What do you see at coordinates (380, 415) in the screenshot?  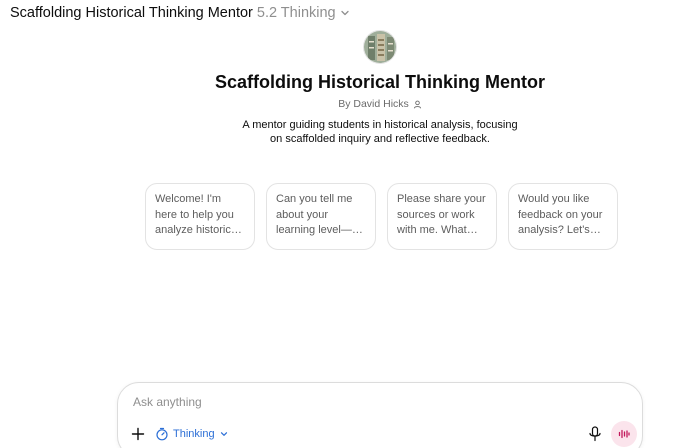 I see `composer: Thinking` at bounding box center [380, 415].